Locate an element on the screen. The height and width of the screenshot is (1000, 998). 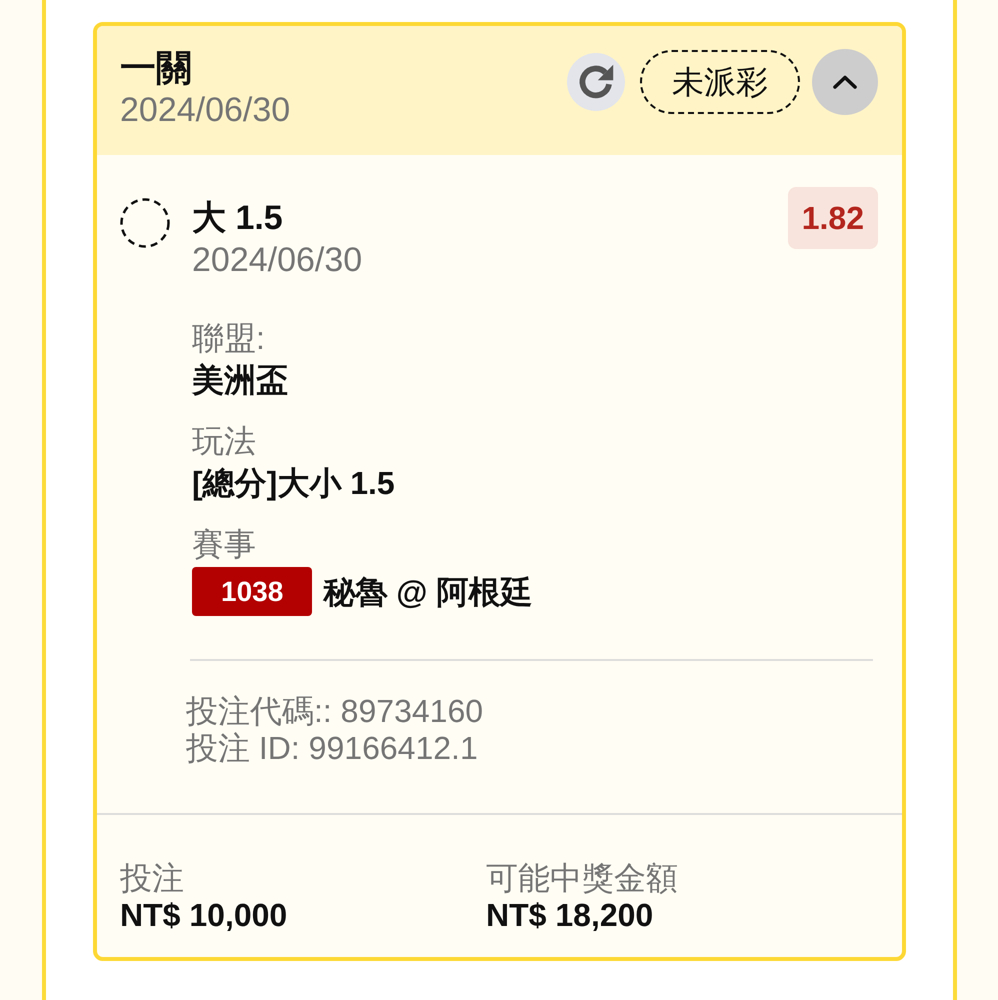
dashed-circle-icon is located at coordinates (145, 223).